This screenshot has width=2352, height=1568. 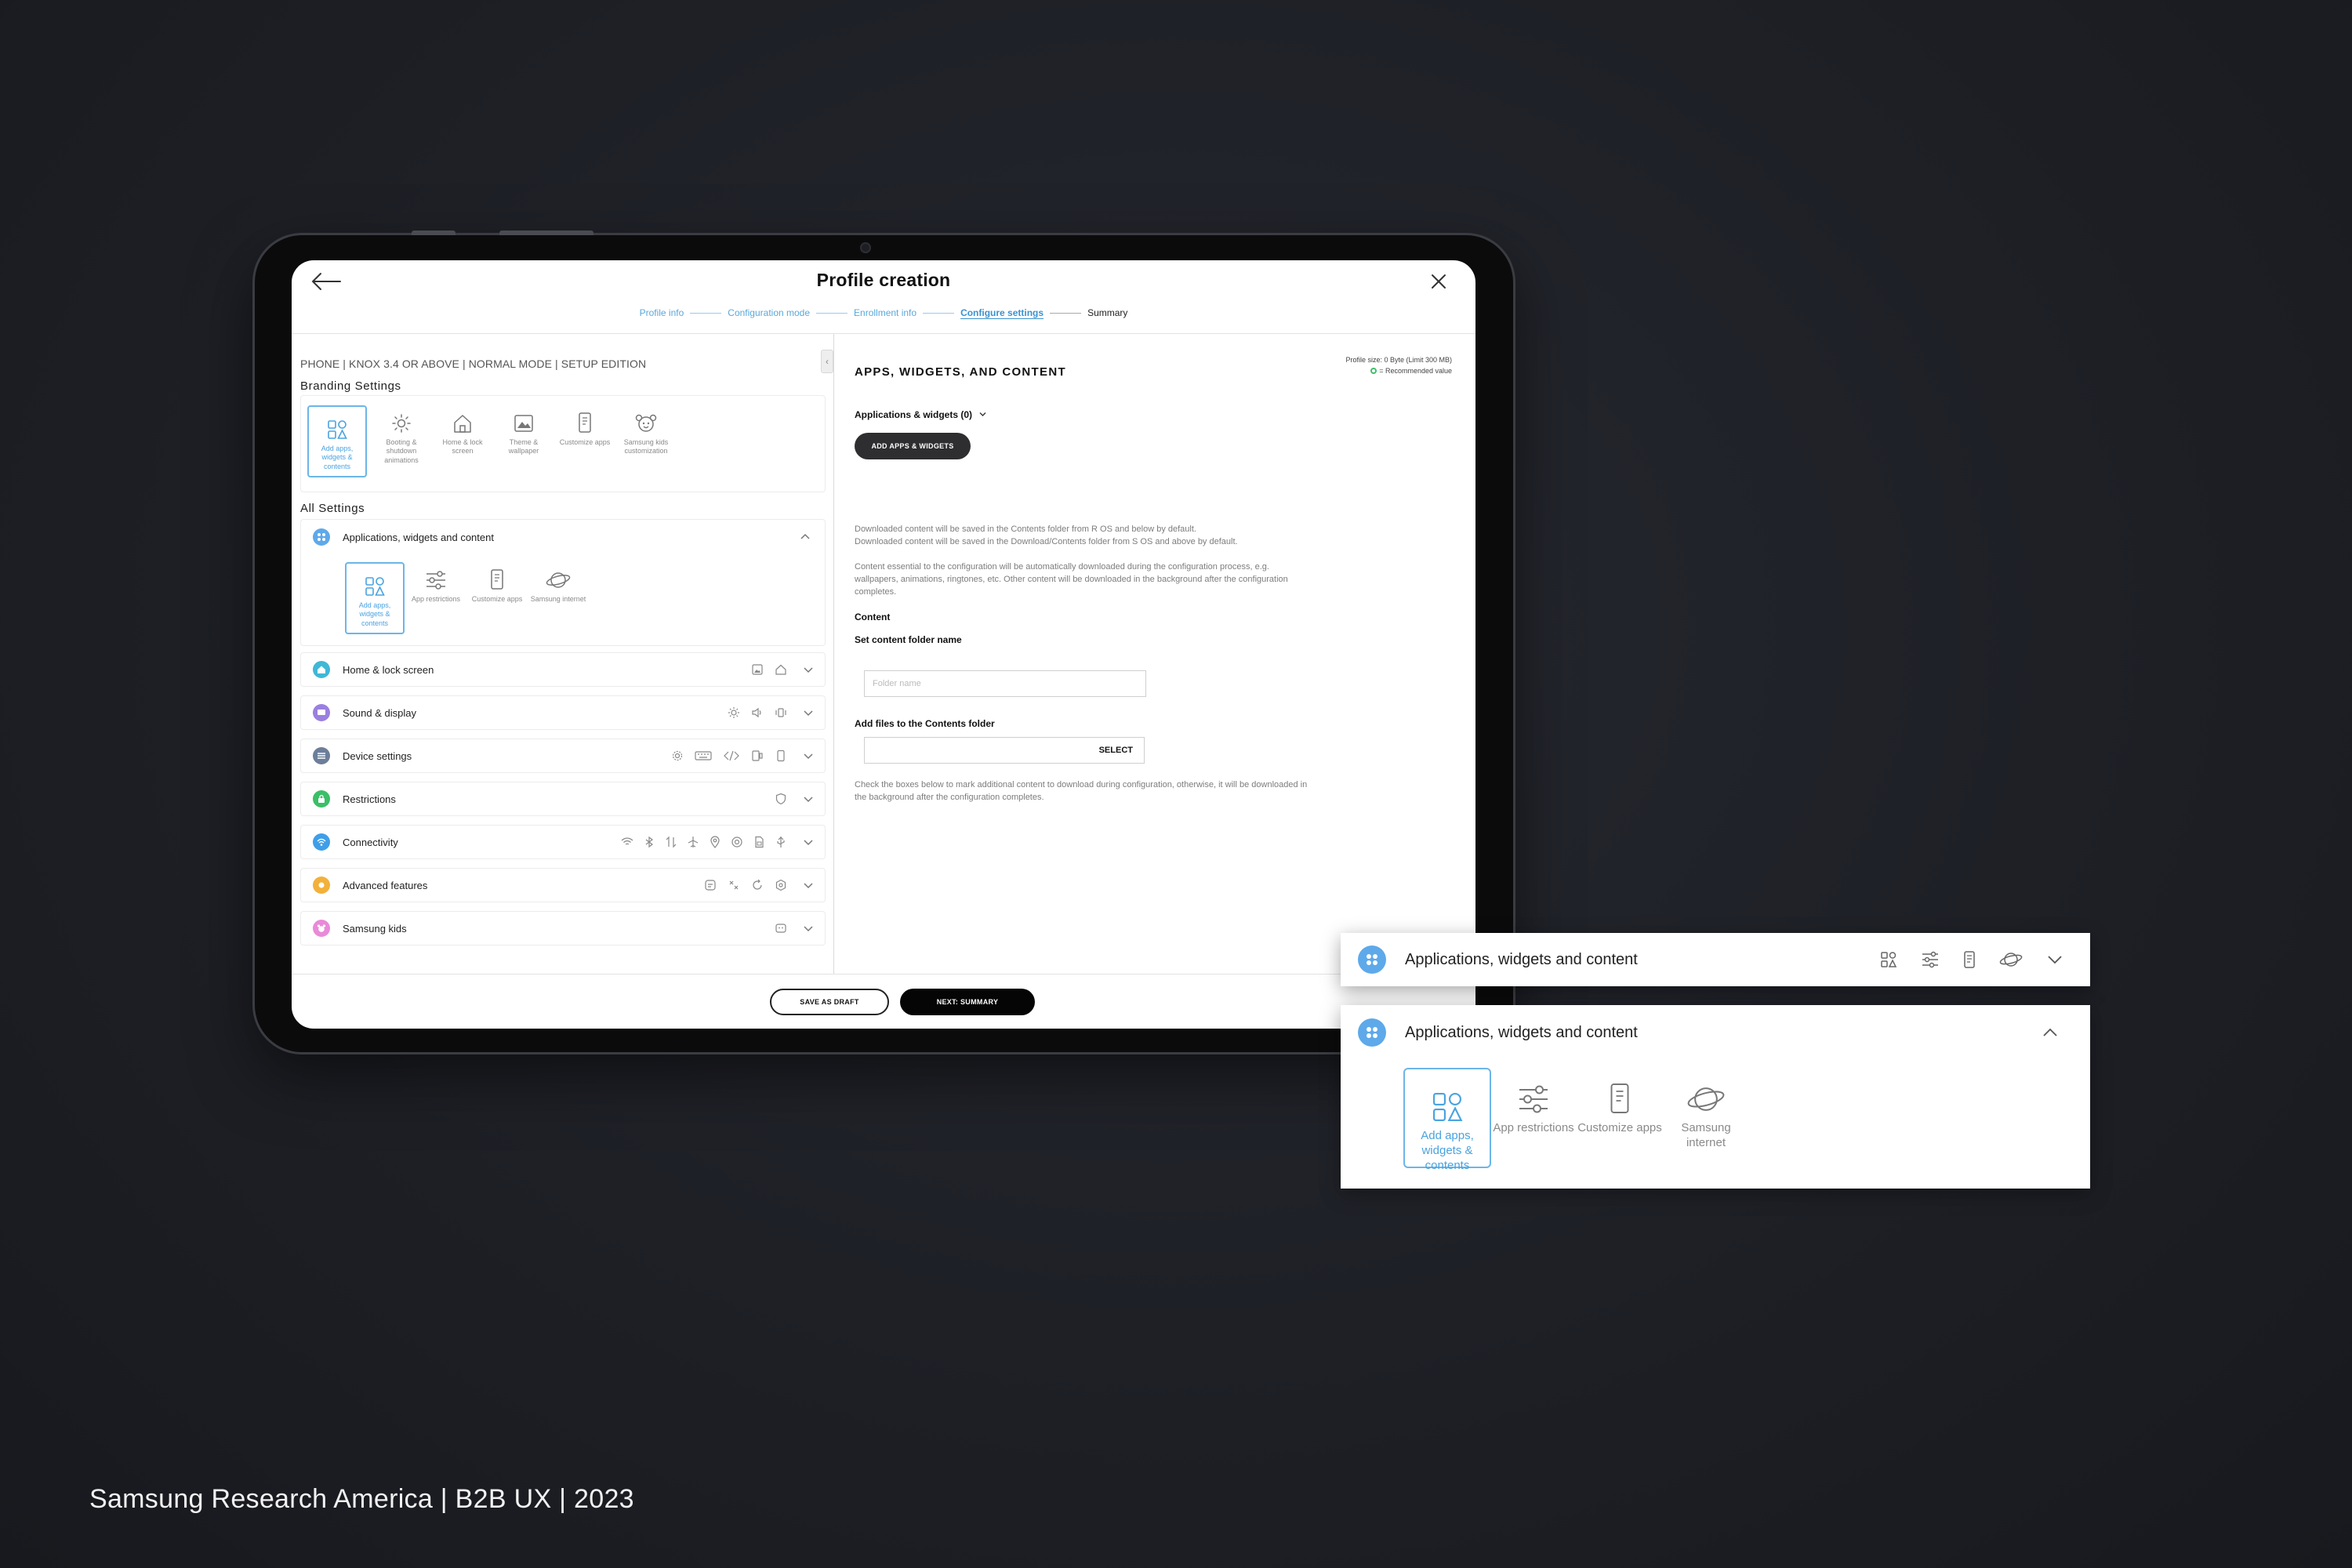 I want to click on section-title: APPS, WIDGETS, AND CONTENT, so click(x=961, y=372).